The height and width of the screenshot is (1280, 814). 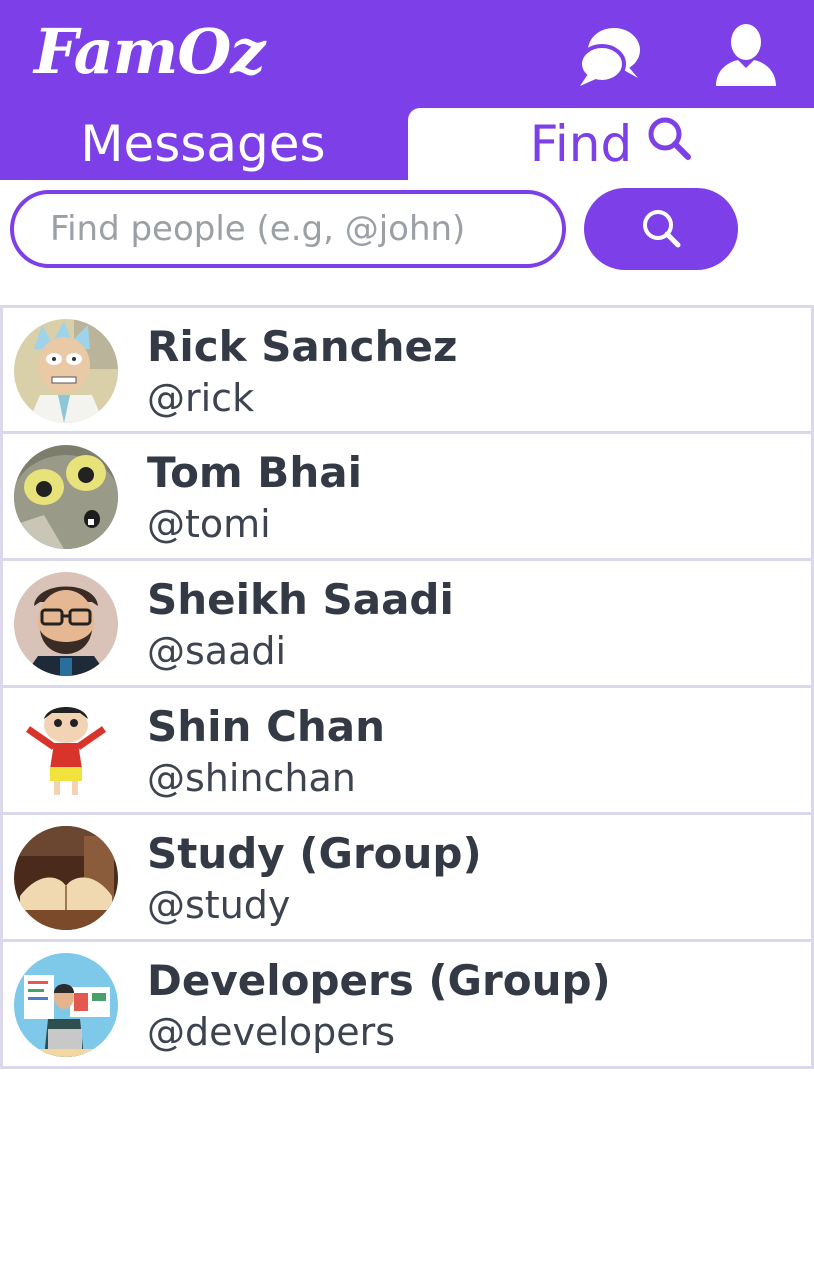 What do you see at coordinates (302, 346) in the screenshot?
I see `person-name: Rick Sanchez` at bounding box center [302, 346].